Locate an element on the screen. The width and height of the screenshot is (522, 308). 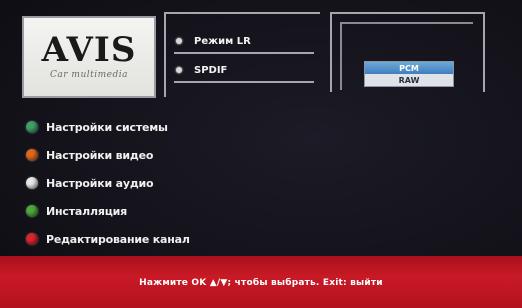
option-label: SPDIF is located at coordinates (211, 70).